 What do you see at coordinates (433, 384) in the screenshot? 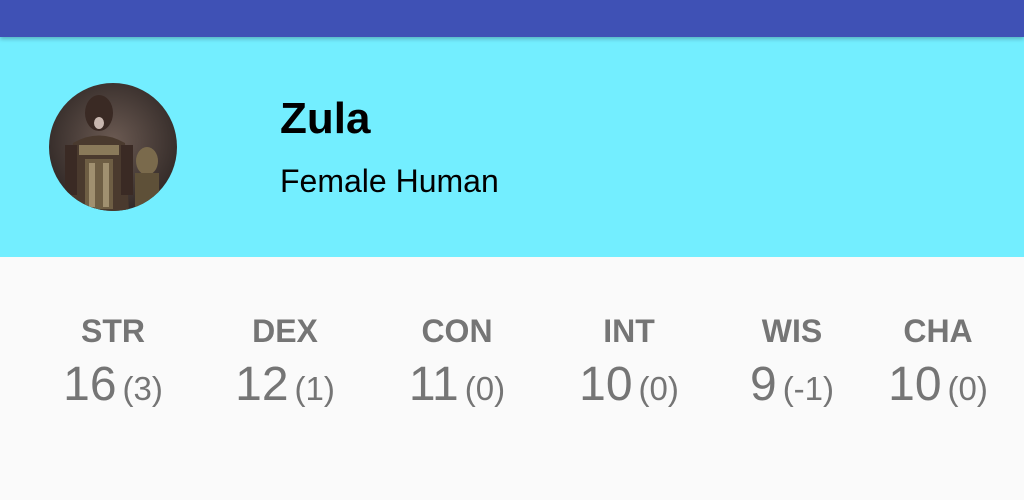
I see `stat-score: 11` at bounding box center [433, 384].